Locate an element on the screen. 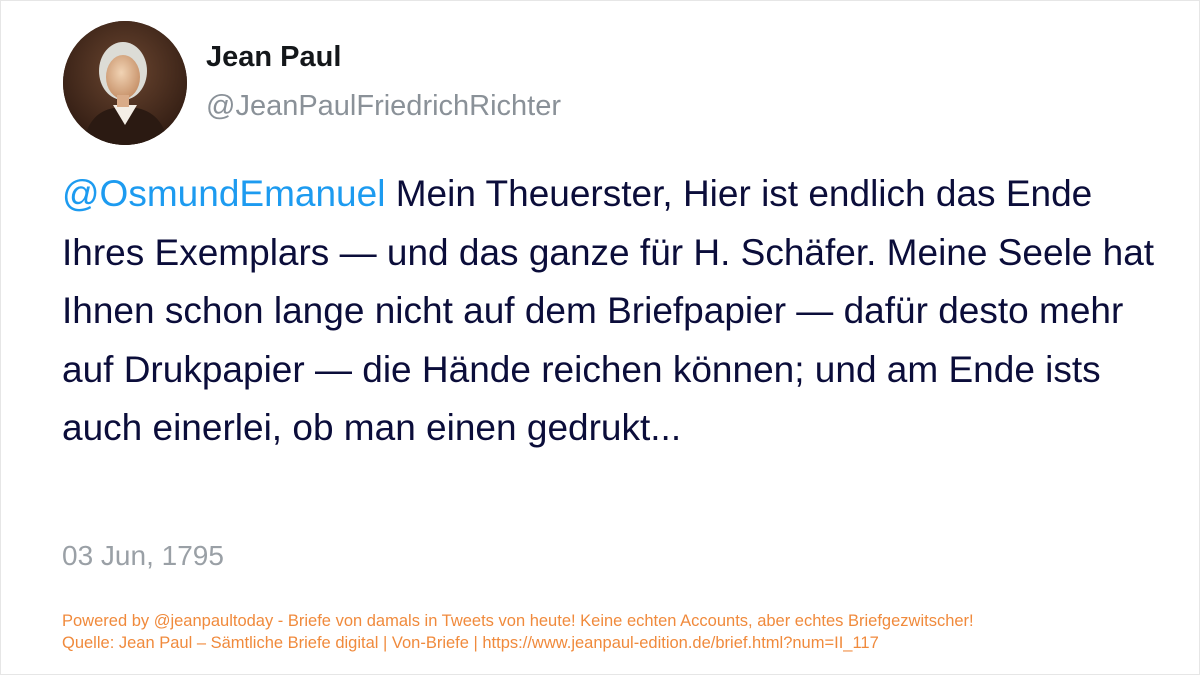 Image resolution: width=1200 pixels, height=675 pixels. mention-link: @OsmundEmanuel is located at coordinates (223, 193).